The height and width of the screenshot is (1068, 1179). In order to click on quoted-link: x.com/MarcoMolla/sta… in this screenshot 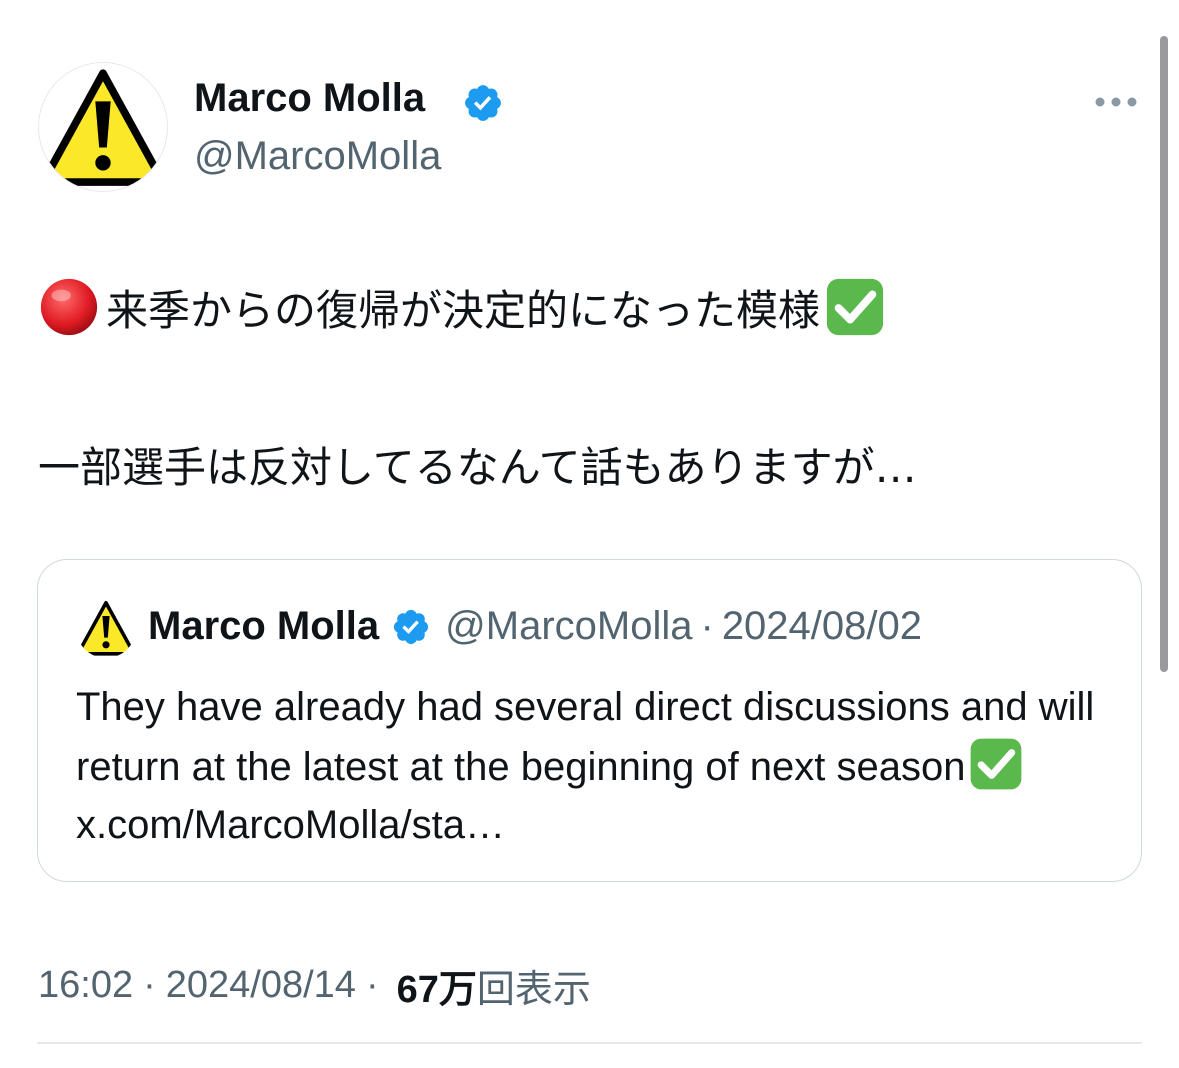, I will do `click(290, 825)`.